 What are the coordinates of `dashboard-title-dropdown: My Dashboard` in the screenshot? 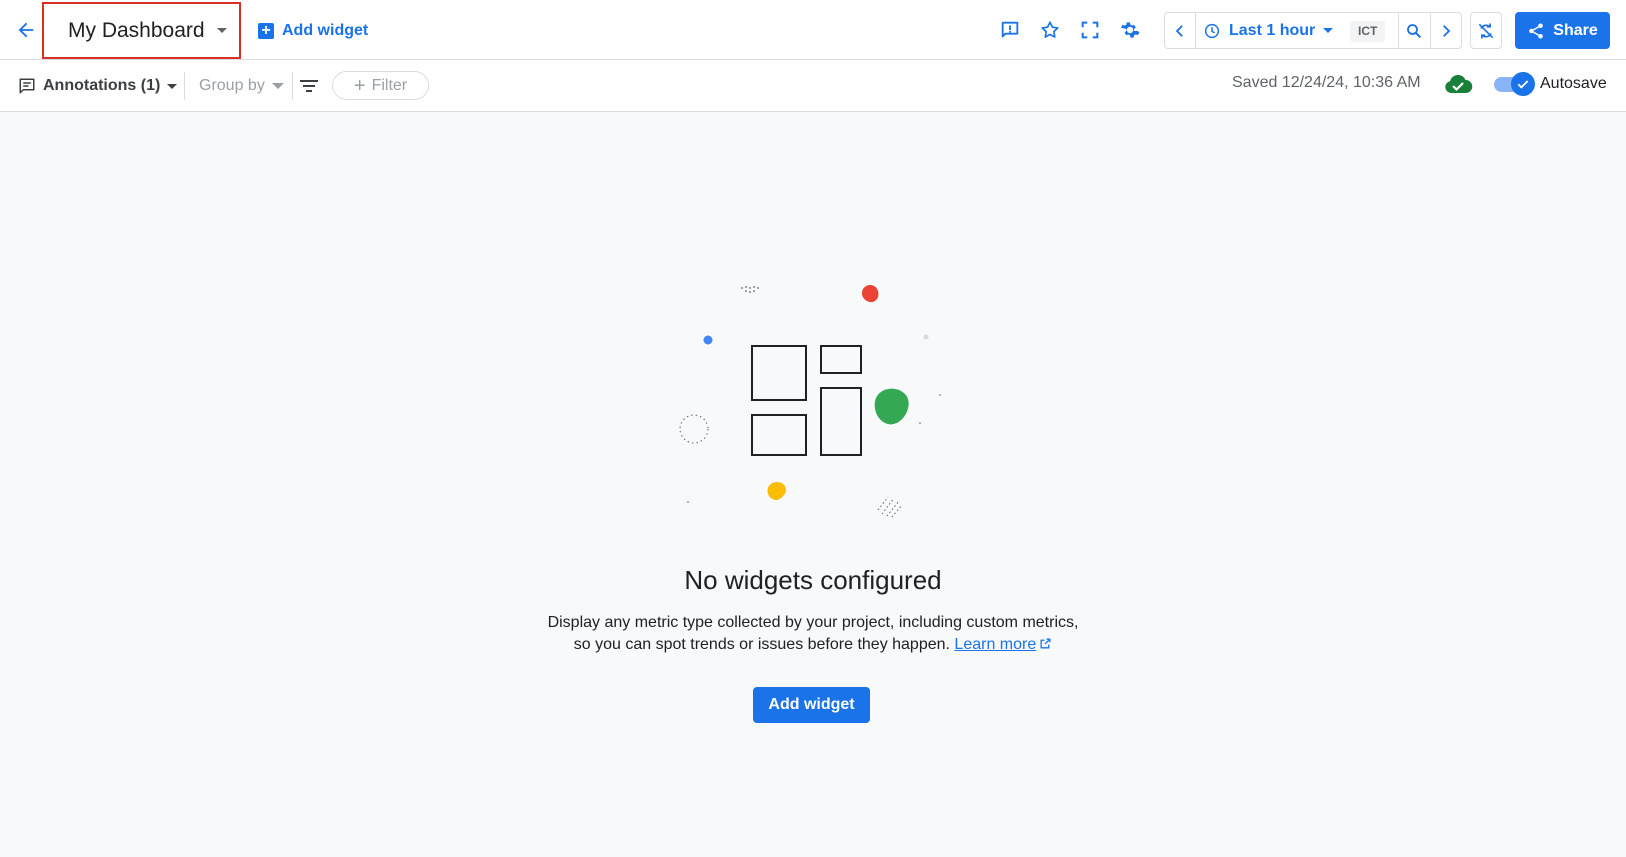 It's located at (141, 30).